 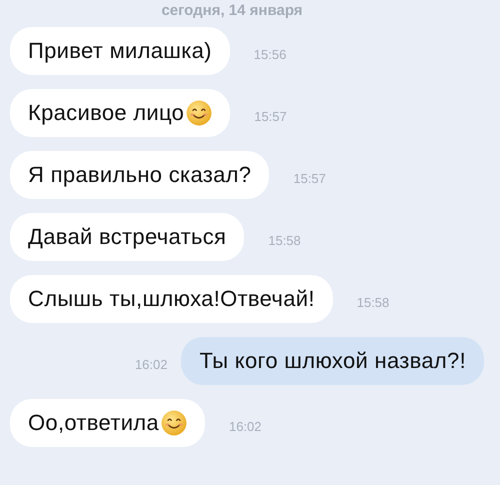 I want to click on message-text: Красивое лицо, so click(x=106, y=113).